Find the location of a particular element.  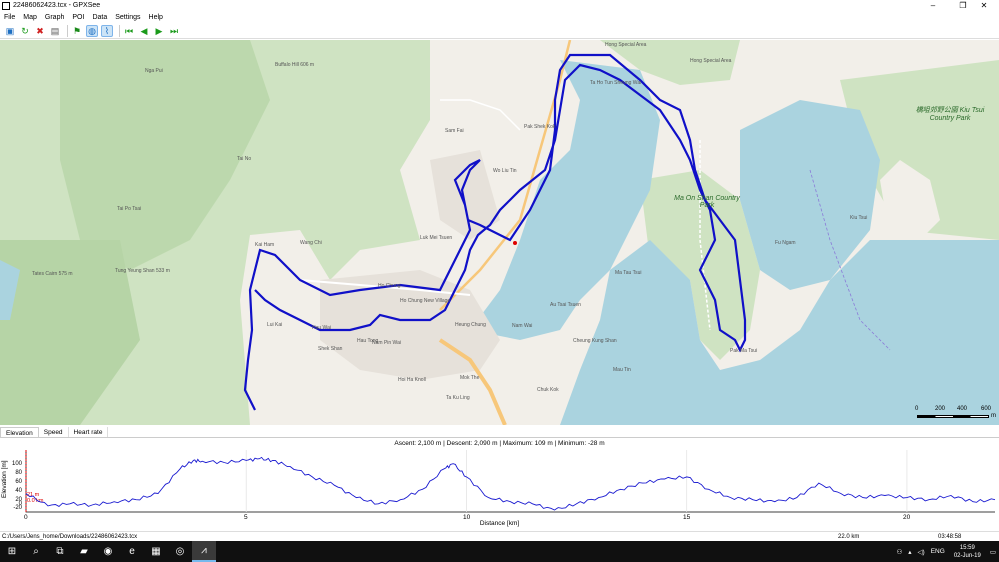

map-place-label: Heung Chung is located at coordinates (470, 325).